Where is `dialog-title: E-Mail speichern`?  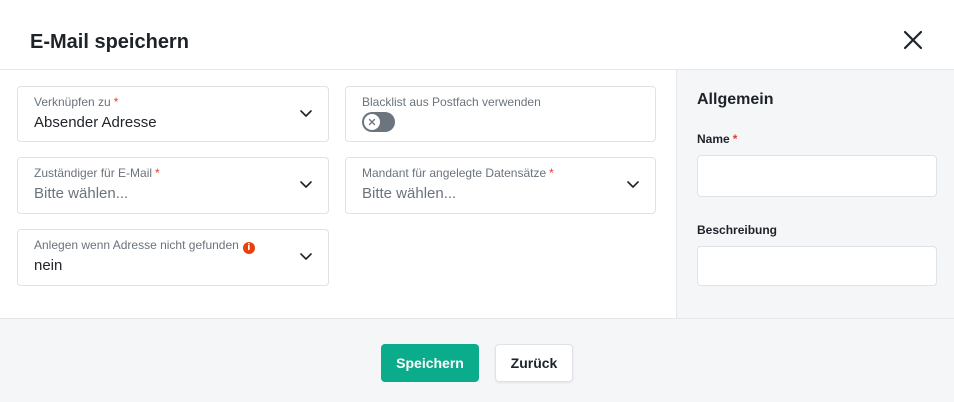
dialog-title: E-Mail speichern is located at coordinates (109, 42).